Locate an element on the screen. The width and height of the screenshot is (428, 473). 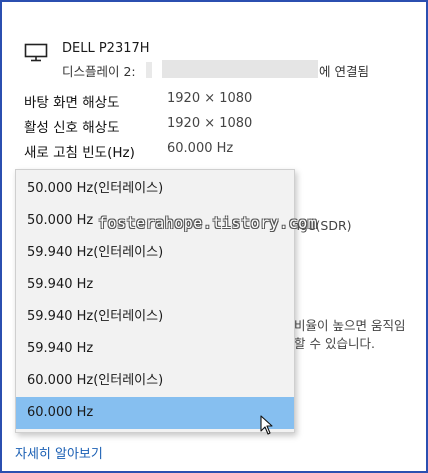
active-signal-resolution-value: 1920 × 1080 is located at coordinates (210, 123).